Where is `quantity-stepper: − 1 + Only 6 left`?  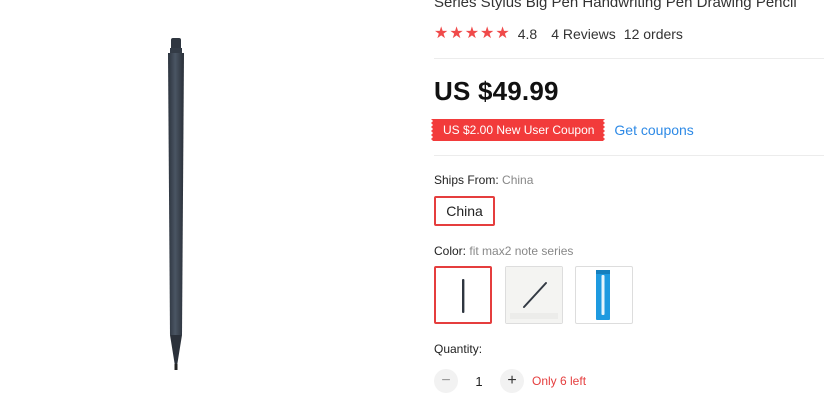
quantity-stepper: − 1 + Only 6 left is located at coordinates (510, 381).